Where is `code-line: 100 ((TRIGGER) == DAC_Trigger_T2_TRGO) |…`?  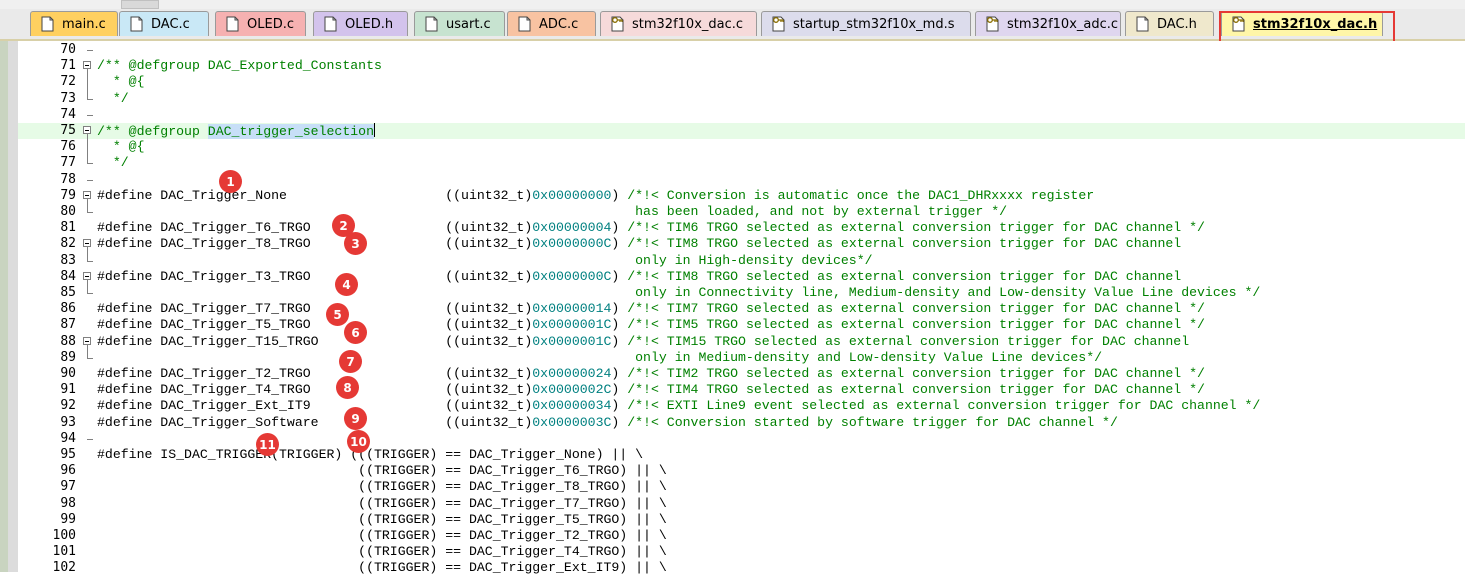
code-line: 100 ((TRIGGER) == DAC_Trigger_T2_TRGO) |… is located at coordinates (741, 536).